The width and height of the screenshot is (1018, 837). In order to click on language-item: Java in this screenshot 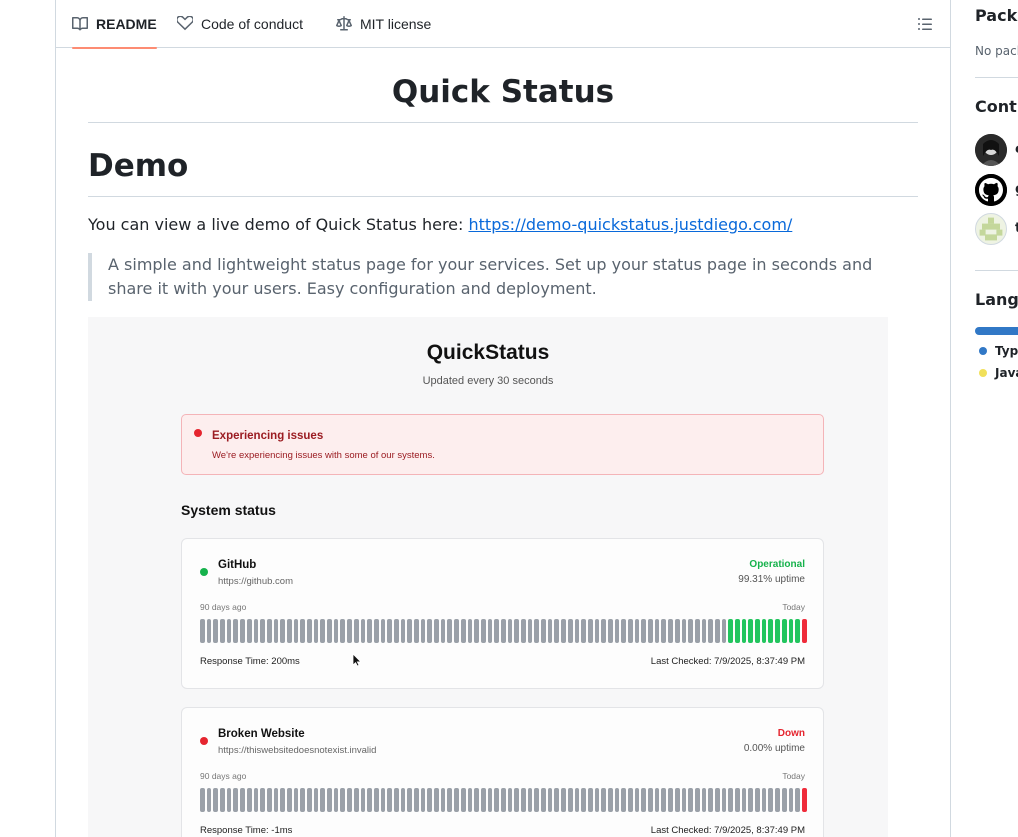, I will do `click(998, 373)`.